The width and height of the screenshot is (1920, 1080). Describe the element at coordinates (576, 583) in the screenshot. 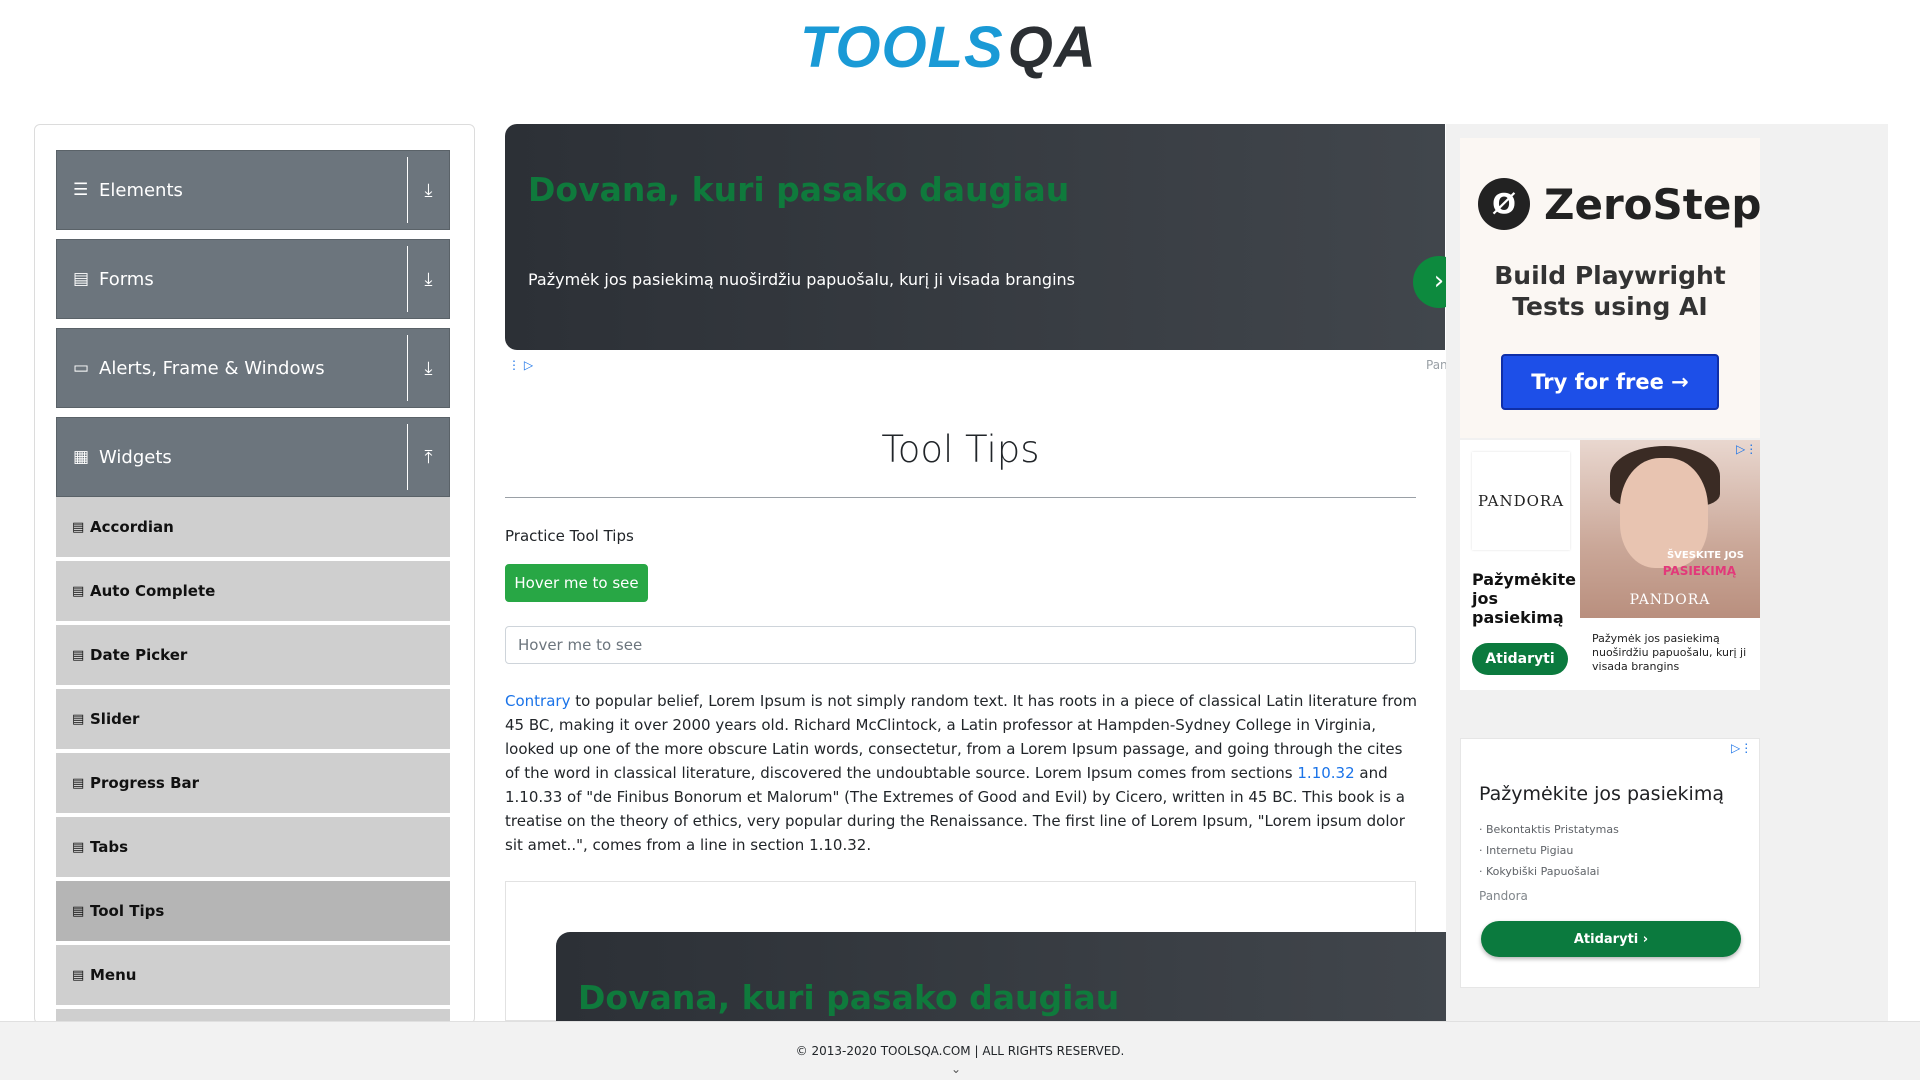

I see `hover-button: Hover me to see` at that location.